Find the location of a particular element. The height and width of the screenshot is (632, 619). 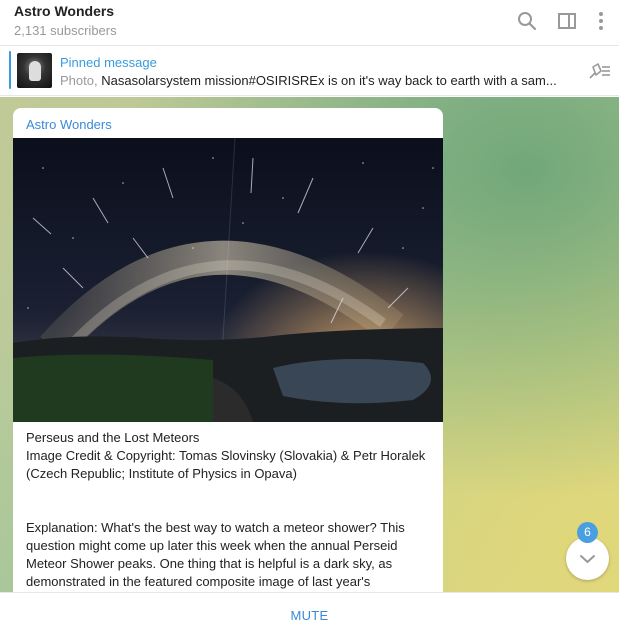

caption-title: Perseus and the Lost Meteors is located at coordinates (113, 437).